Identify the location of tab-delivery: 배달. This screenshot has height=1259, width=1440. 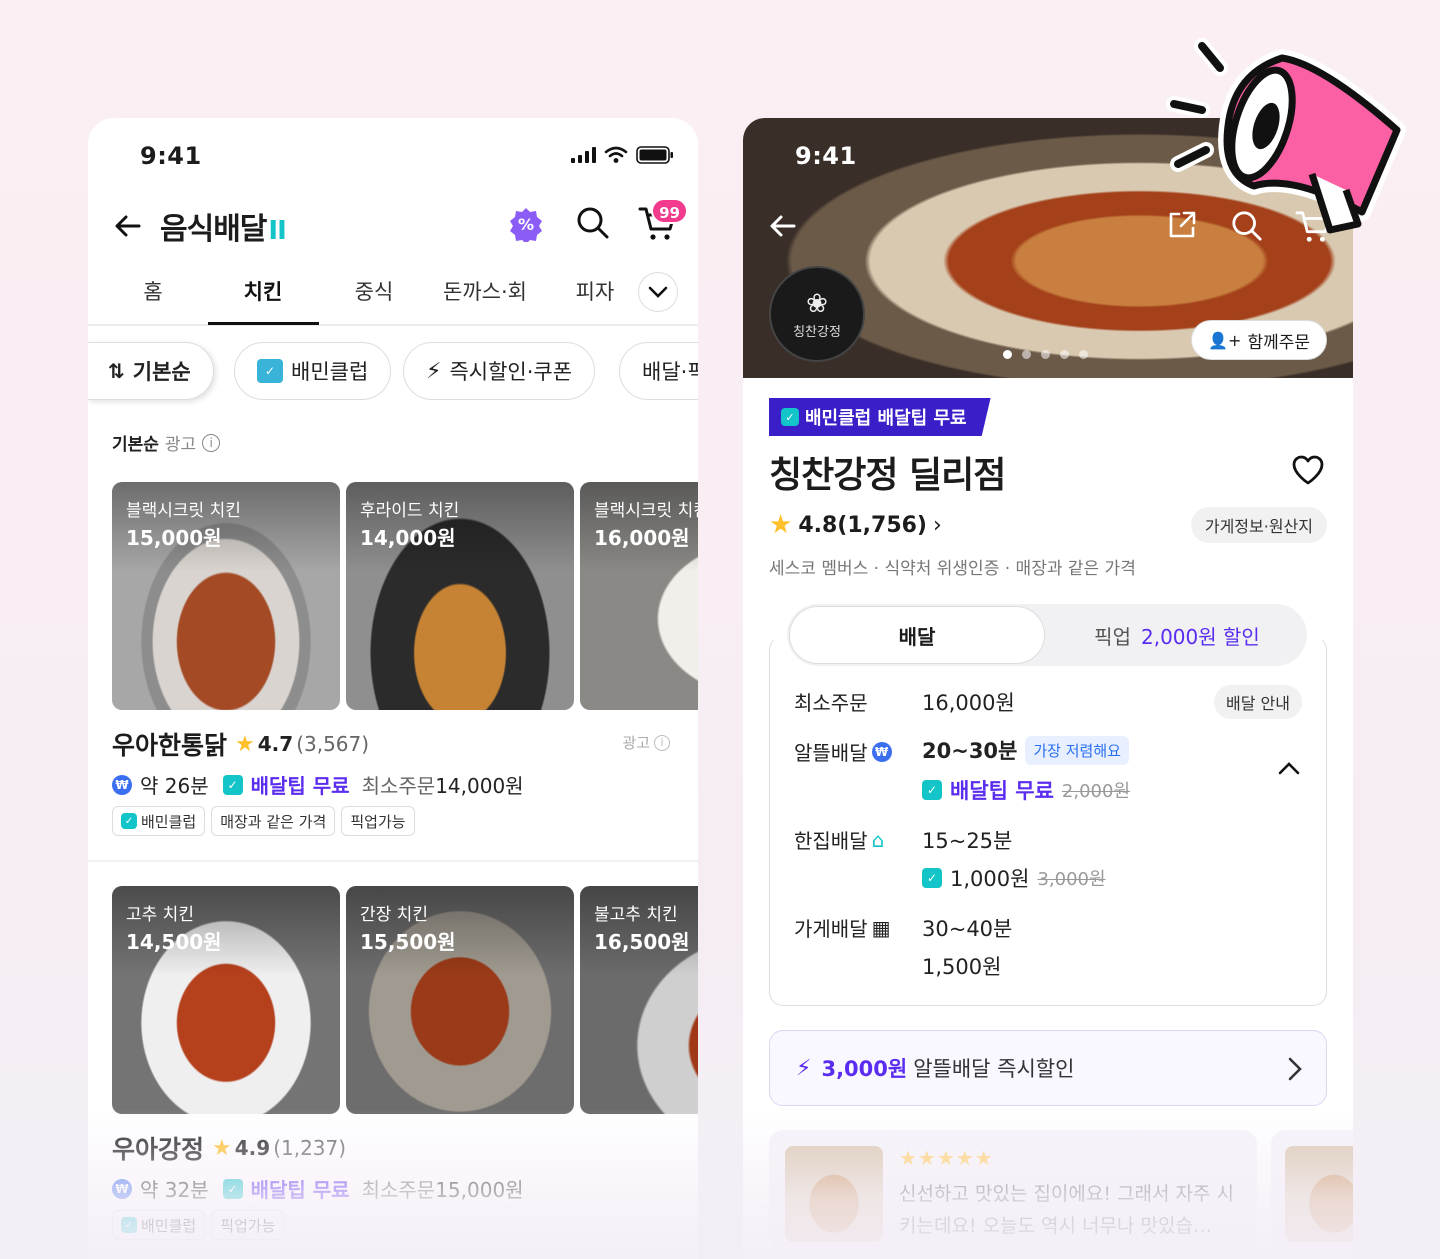
(917, 635).